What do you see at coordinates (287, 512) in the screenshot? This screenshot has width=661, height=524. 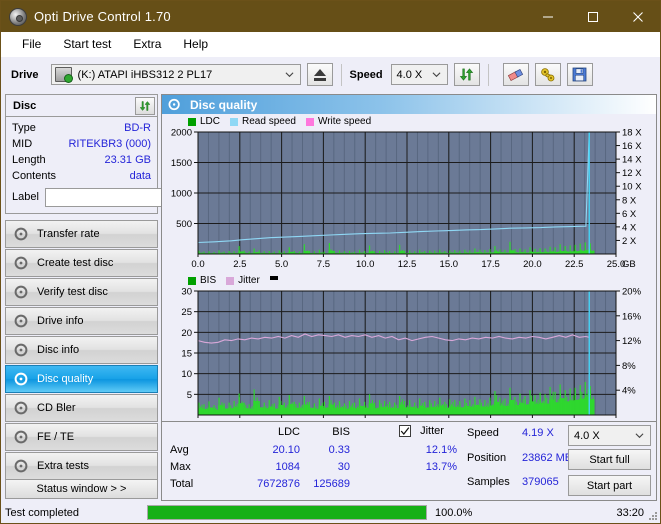 I see `progress-fill` at bounding box center [287, 512].